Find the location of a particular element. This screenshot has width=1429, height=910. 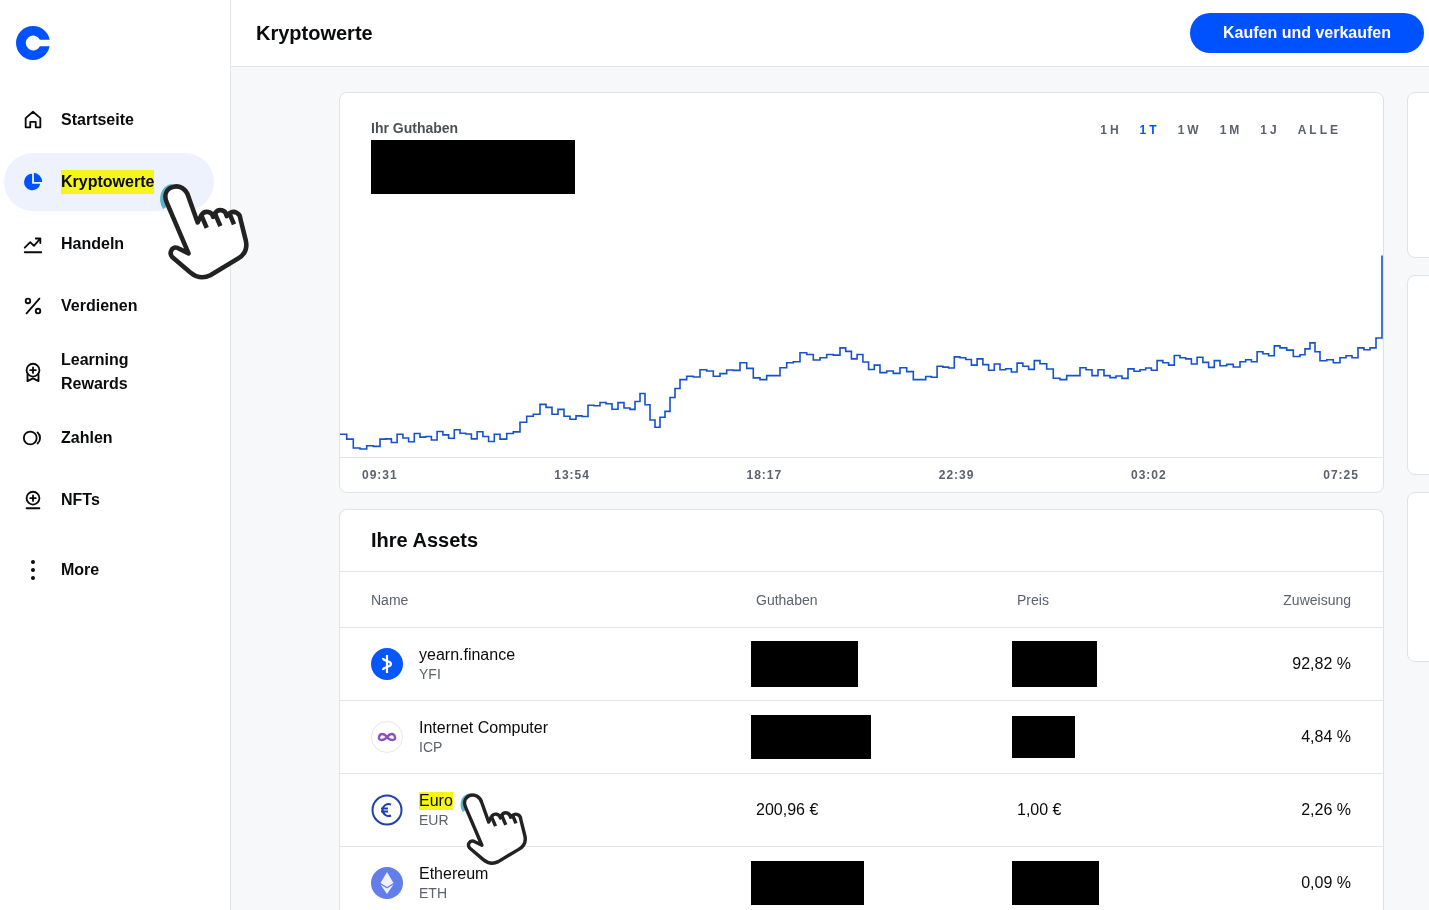

logo-icon is located at coordinates (33, 43).